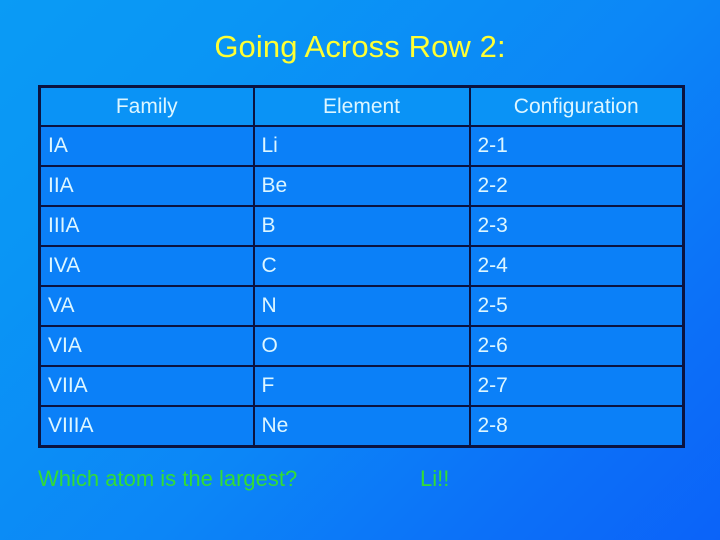 The height and width of the screenshot is (540, 720). I want to click on cell-configuration: 2-3, so click(576, 226).